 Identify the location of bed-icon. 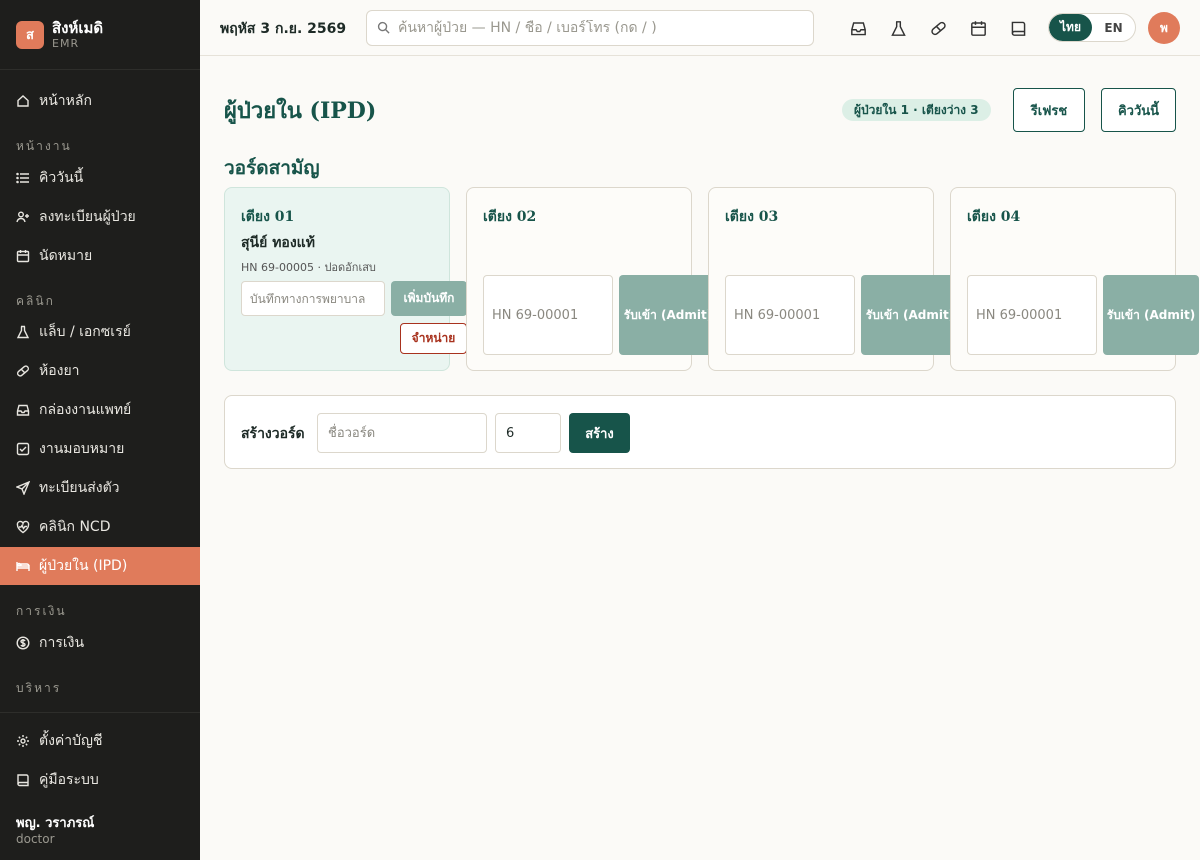
(23, 566).